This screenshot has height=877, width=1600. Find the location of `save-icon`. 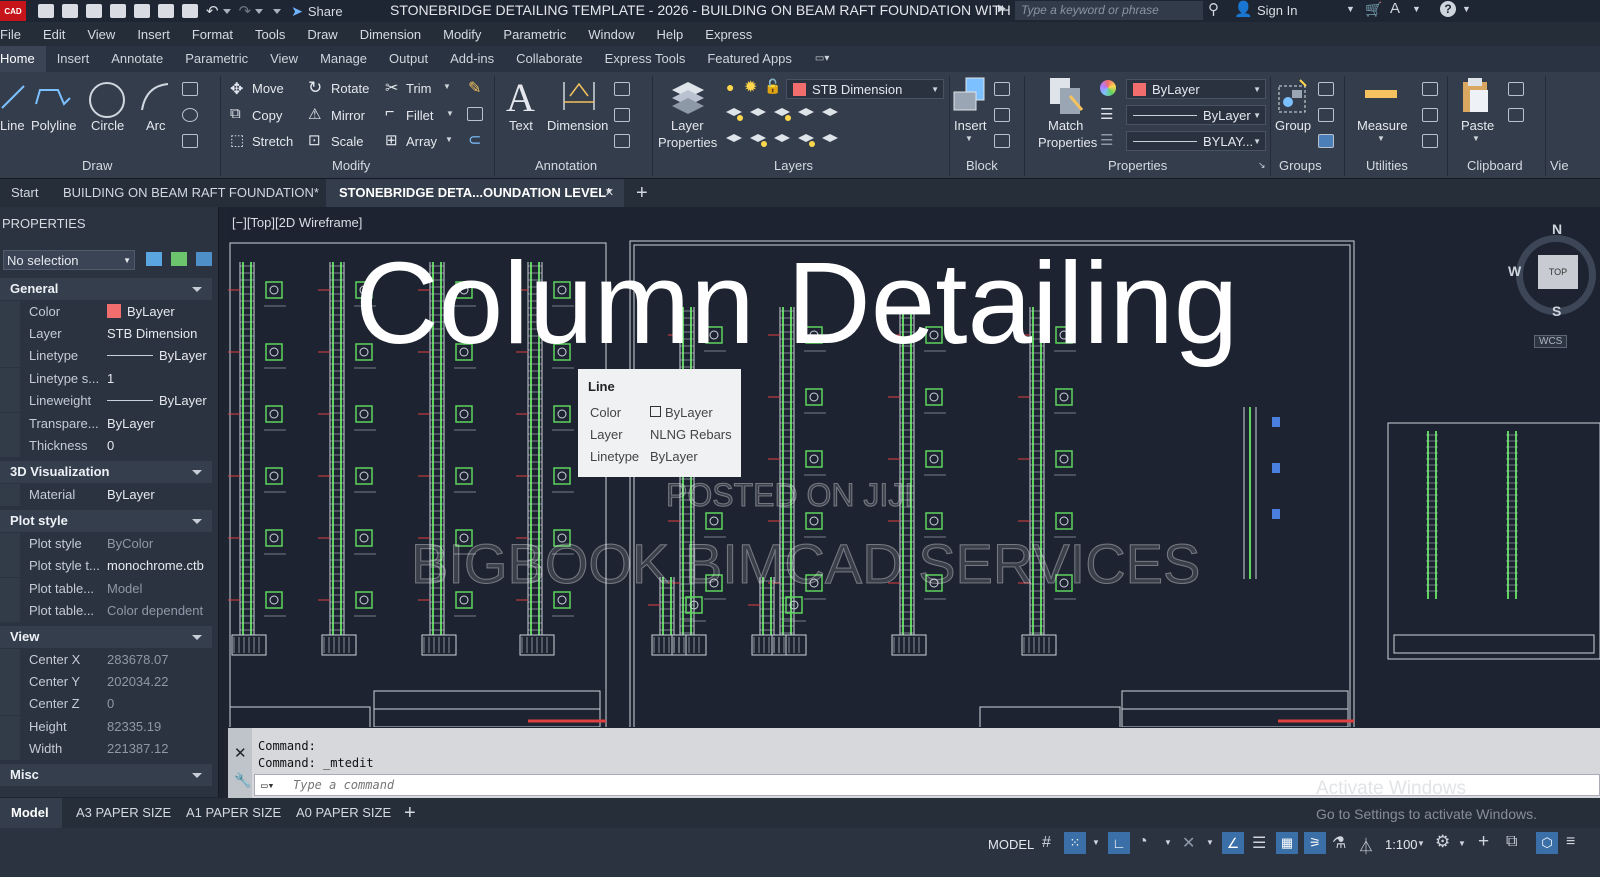

save-icon is located at coordinates (94, 11).